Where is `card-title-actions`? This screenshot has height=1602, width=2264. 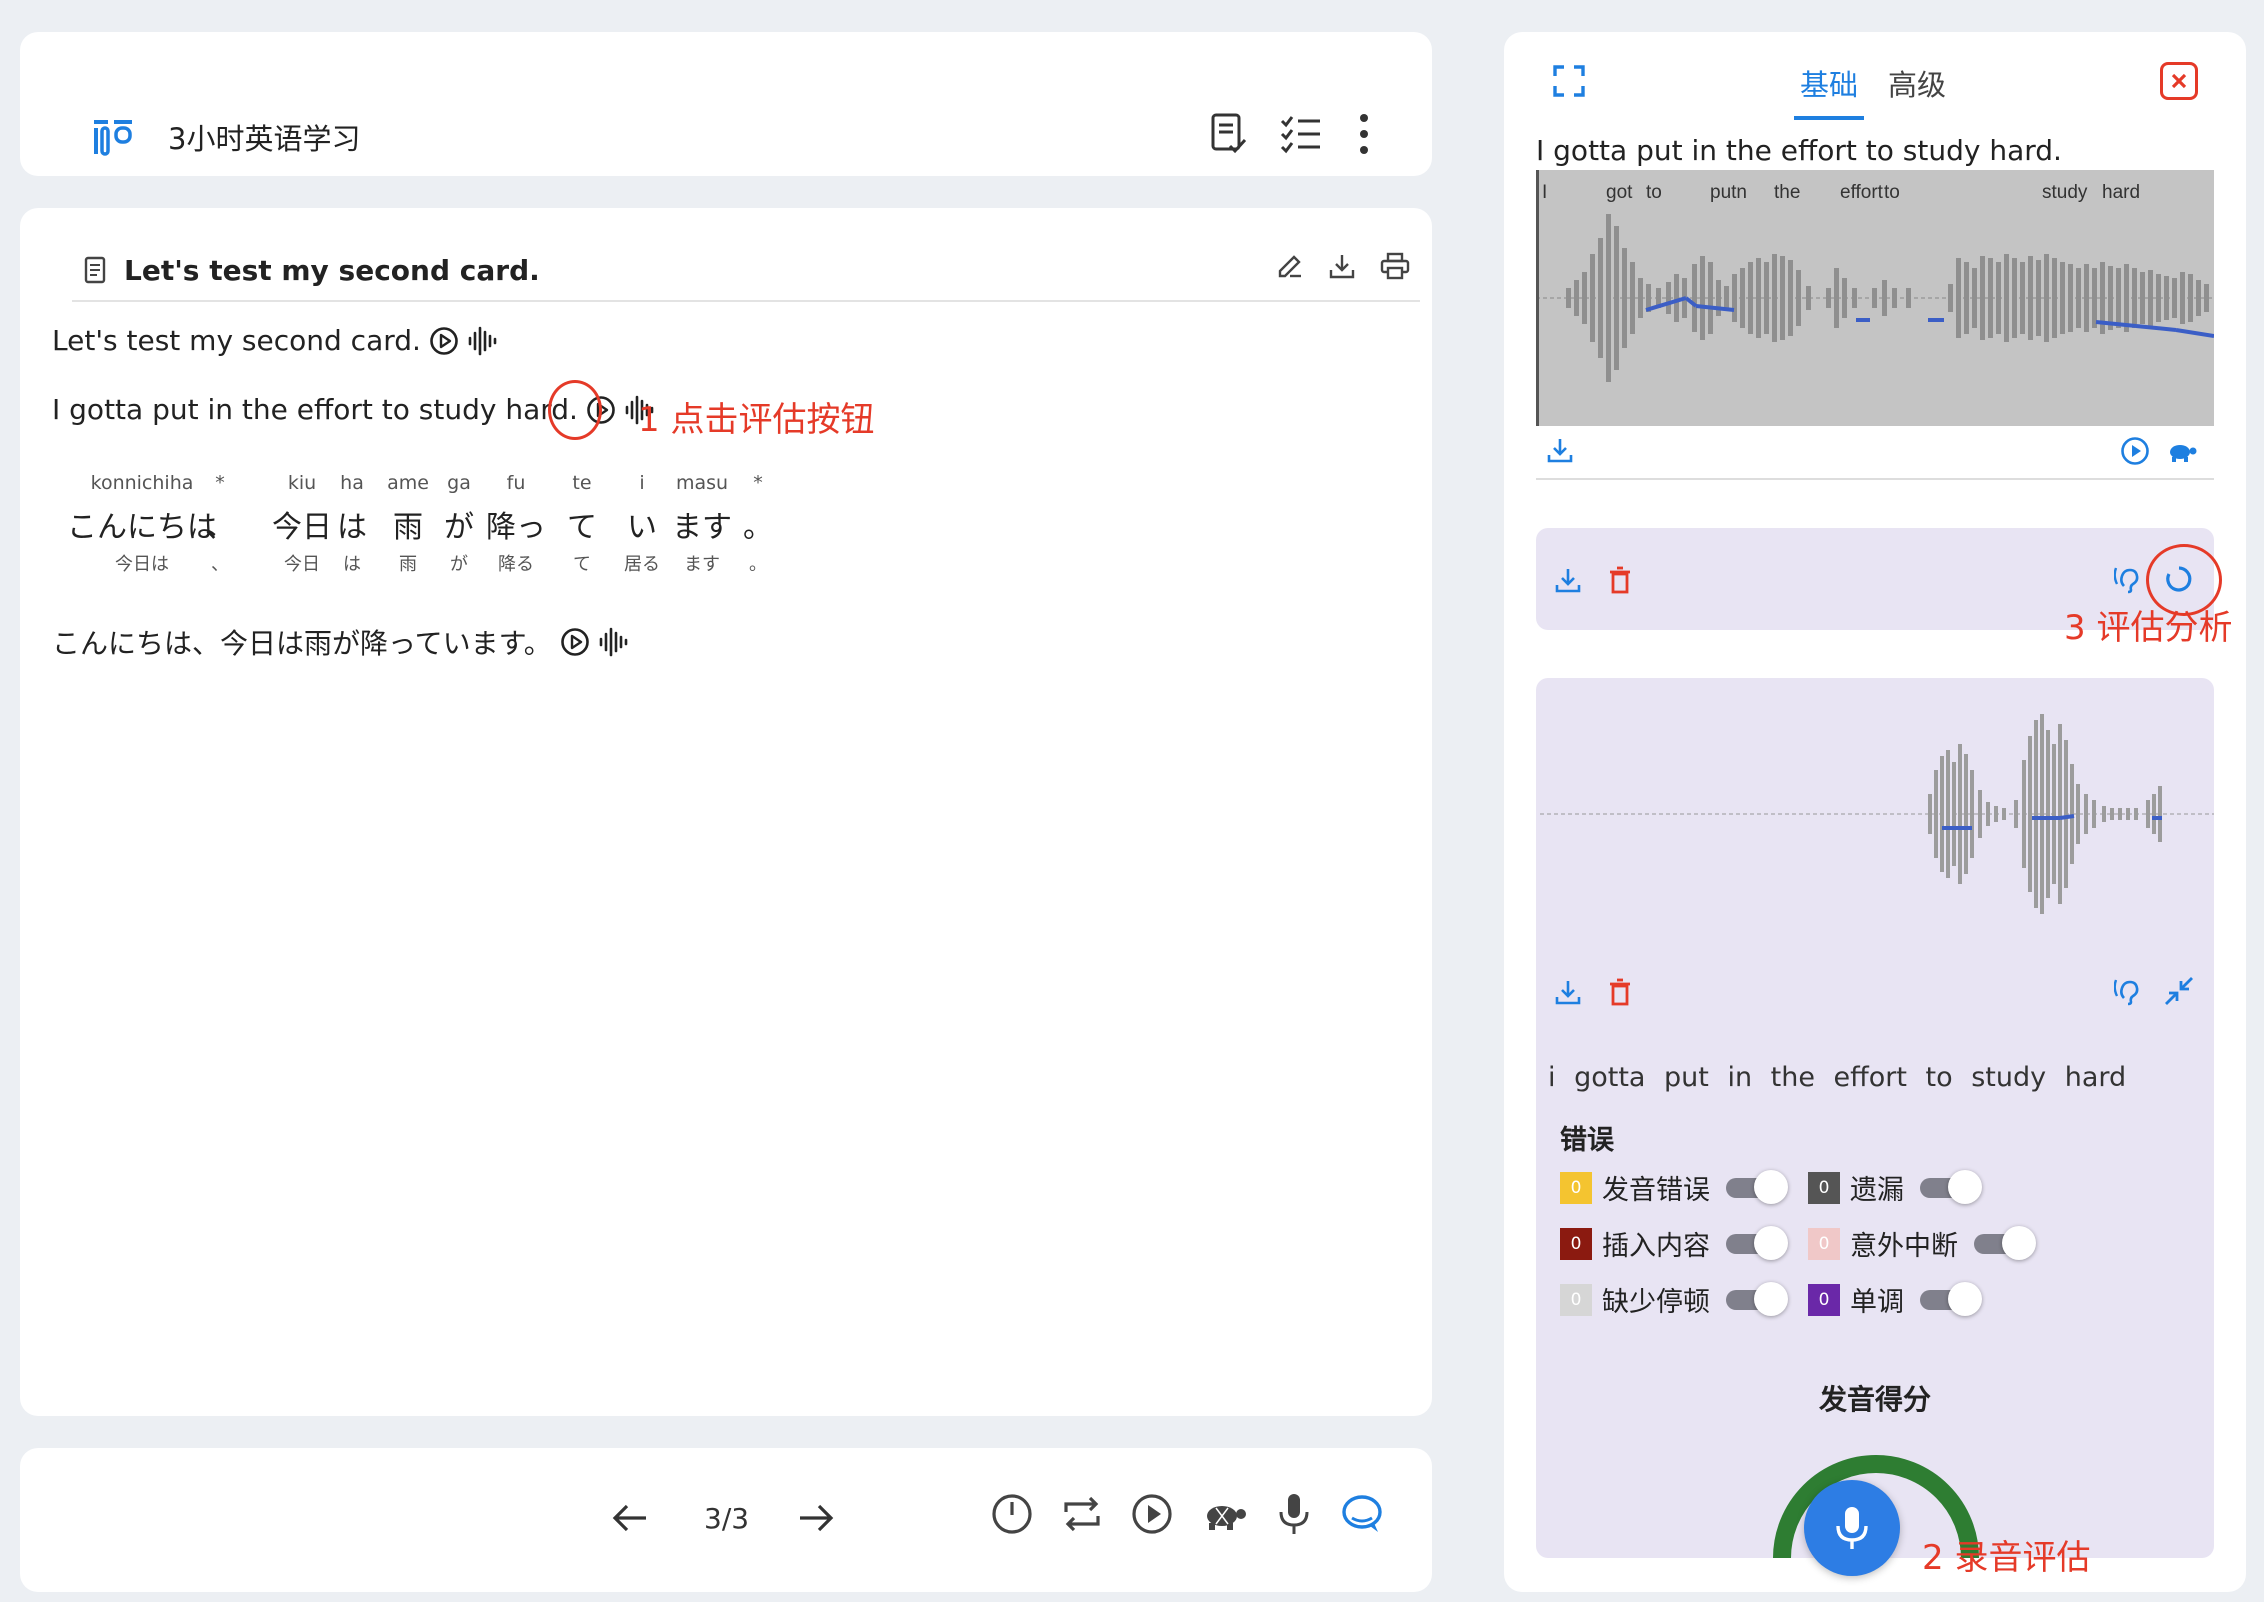 card-title-actions is located at coordinates (1343, 266).